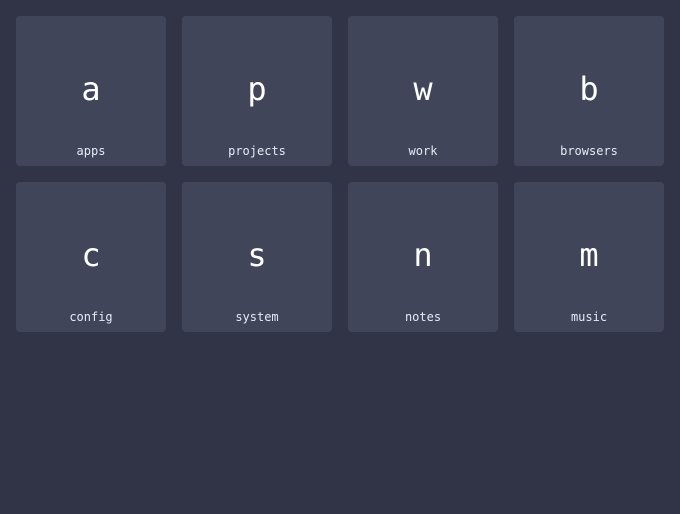 The width and height of the screenshot is (680, 514). I want to click on tile-key: c, so click(91, 255).